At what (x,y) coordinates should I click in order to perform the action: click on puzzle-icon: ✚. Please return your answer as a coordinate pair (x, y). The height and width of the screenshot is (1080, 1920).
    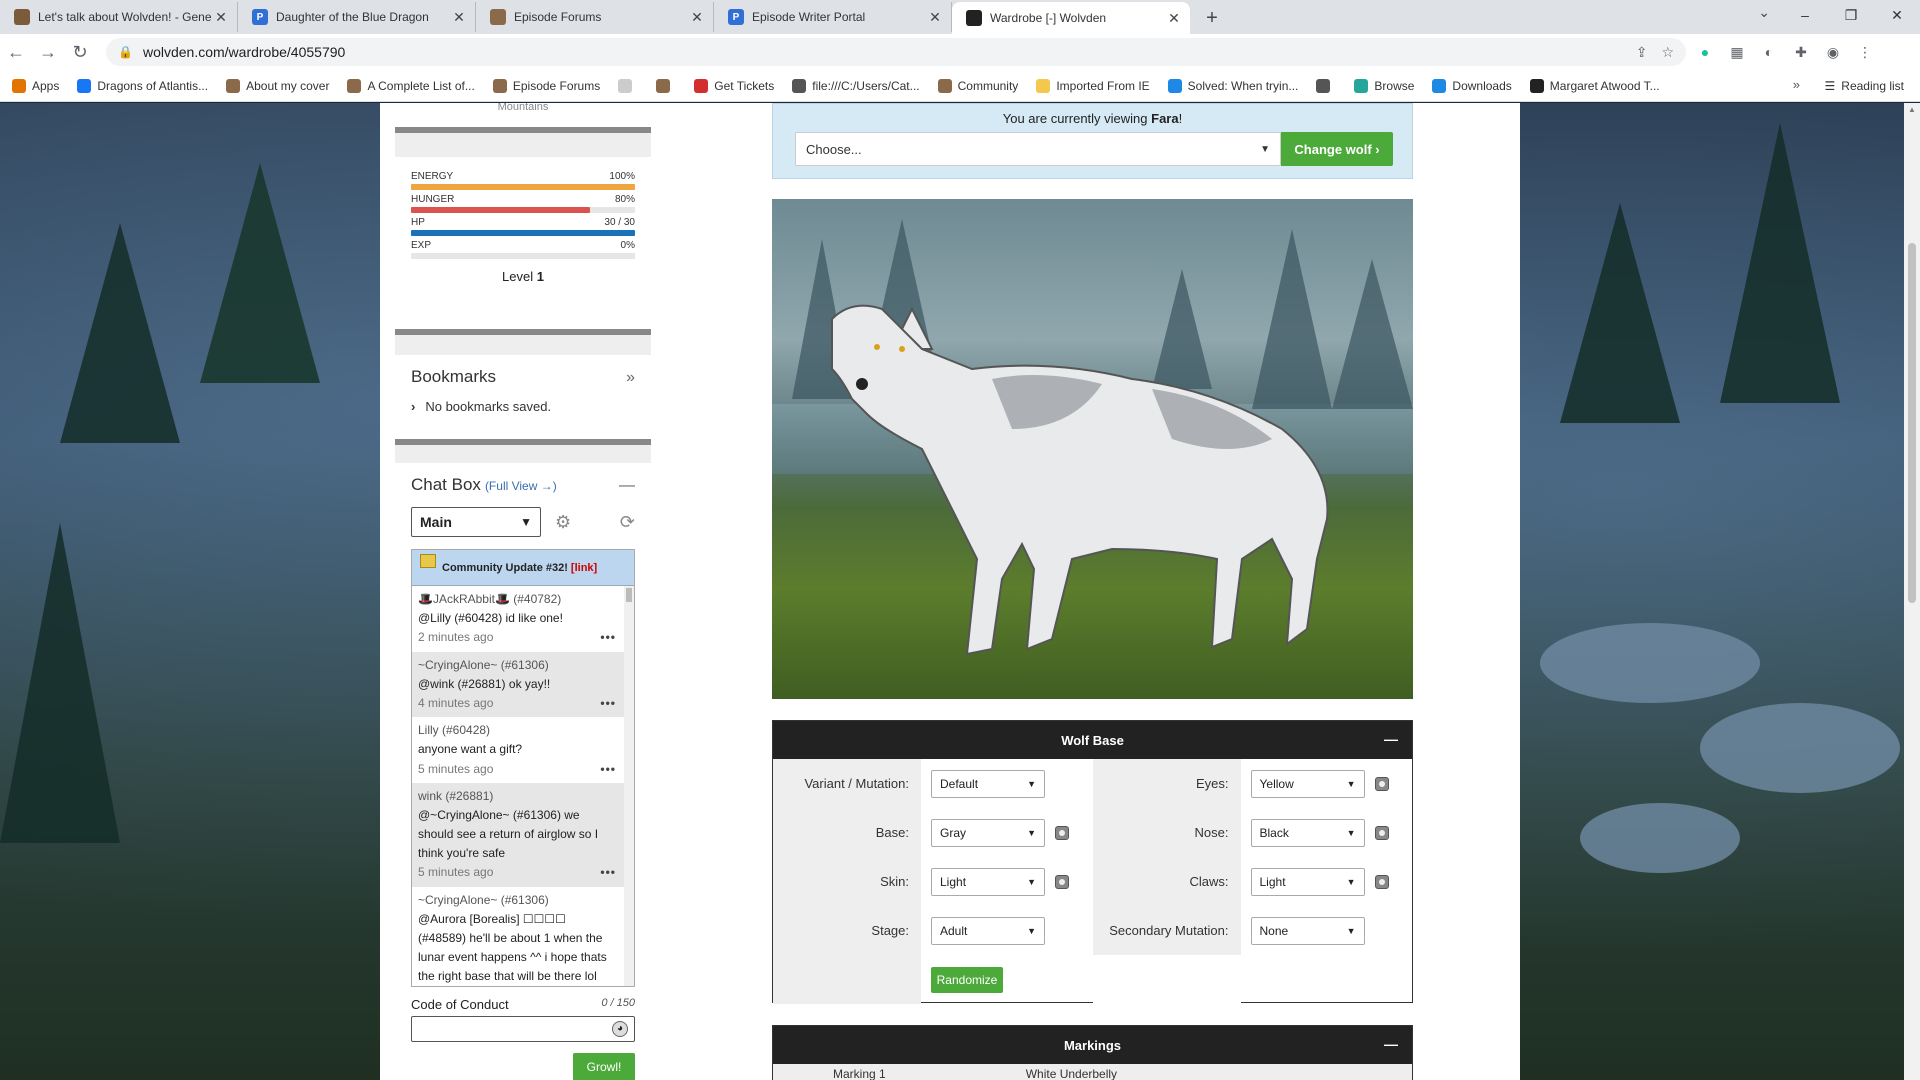
    Looking at the image, I should click on (1801, 52).